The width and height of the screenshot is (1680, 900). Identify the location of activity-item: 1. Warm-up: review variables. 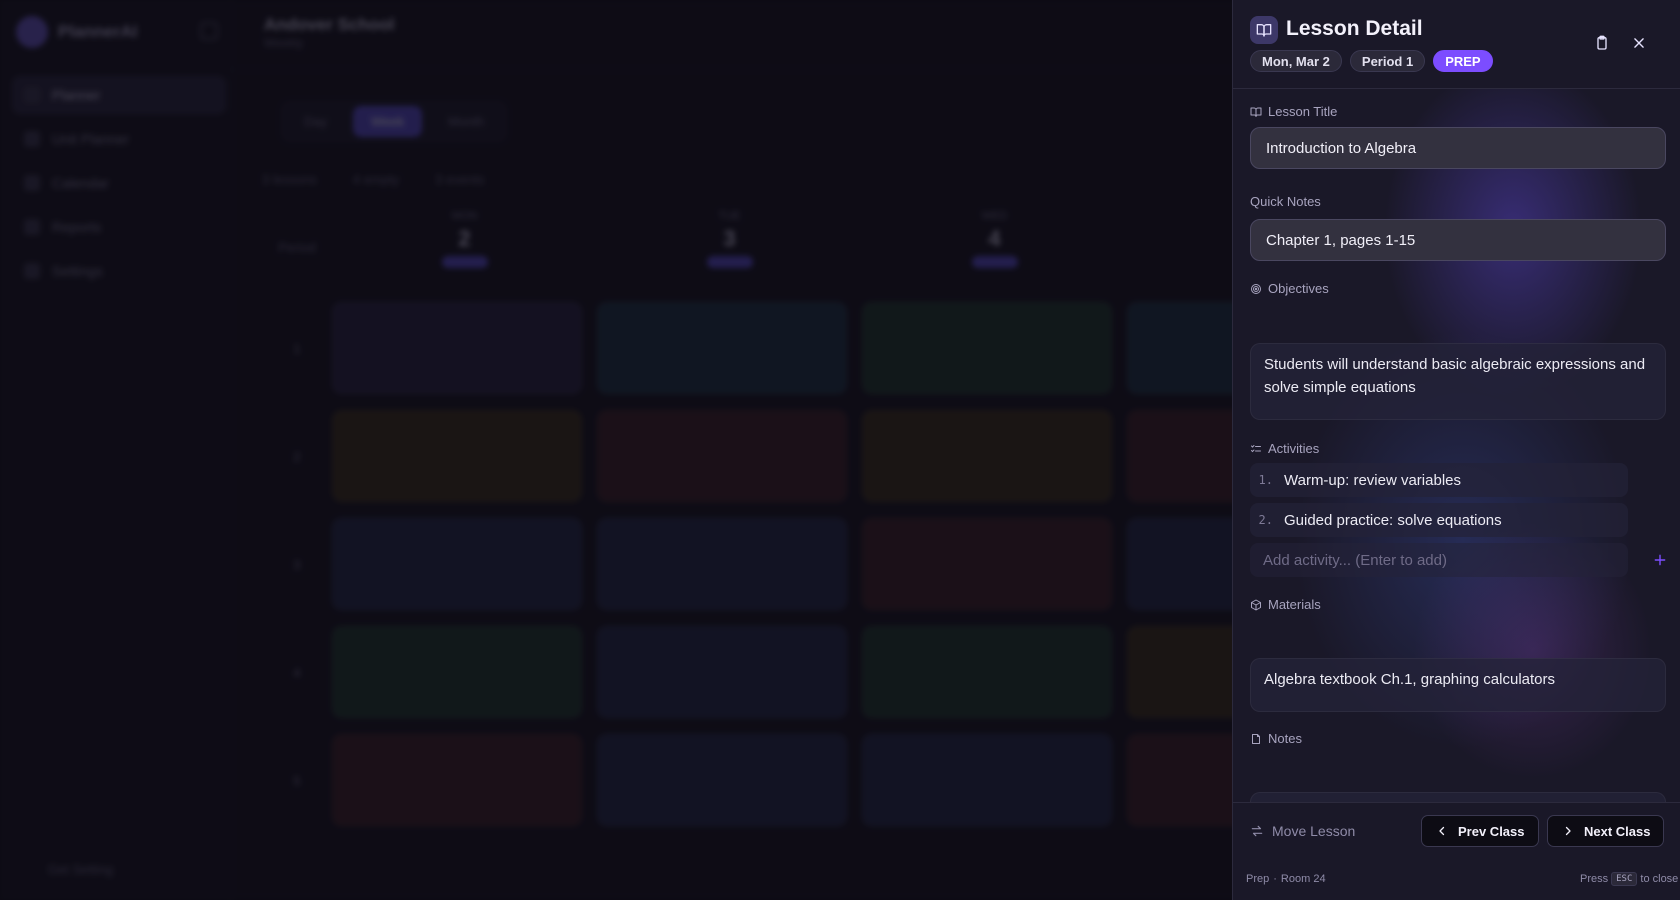
(1439, 480).